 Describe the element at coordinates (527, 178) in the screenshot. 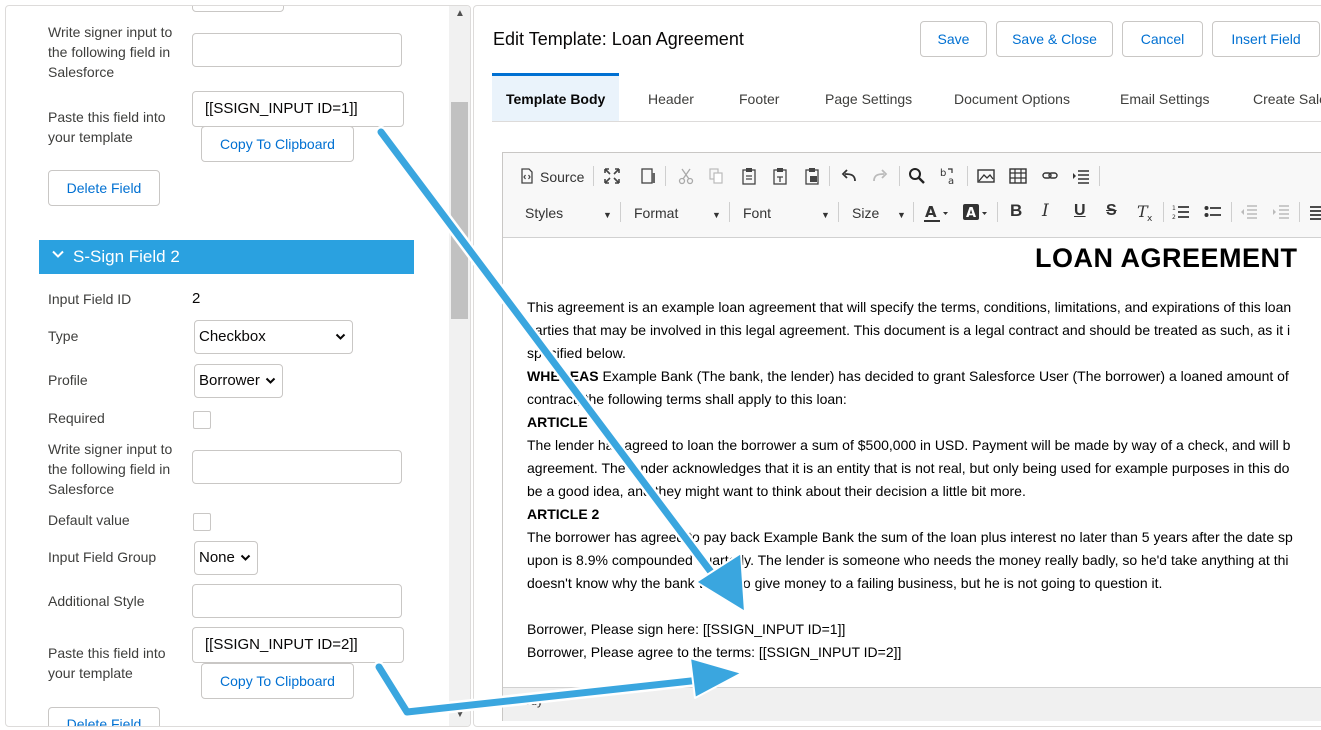

I see `source-icon` at that location.